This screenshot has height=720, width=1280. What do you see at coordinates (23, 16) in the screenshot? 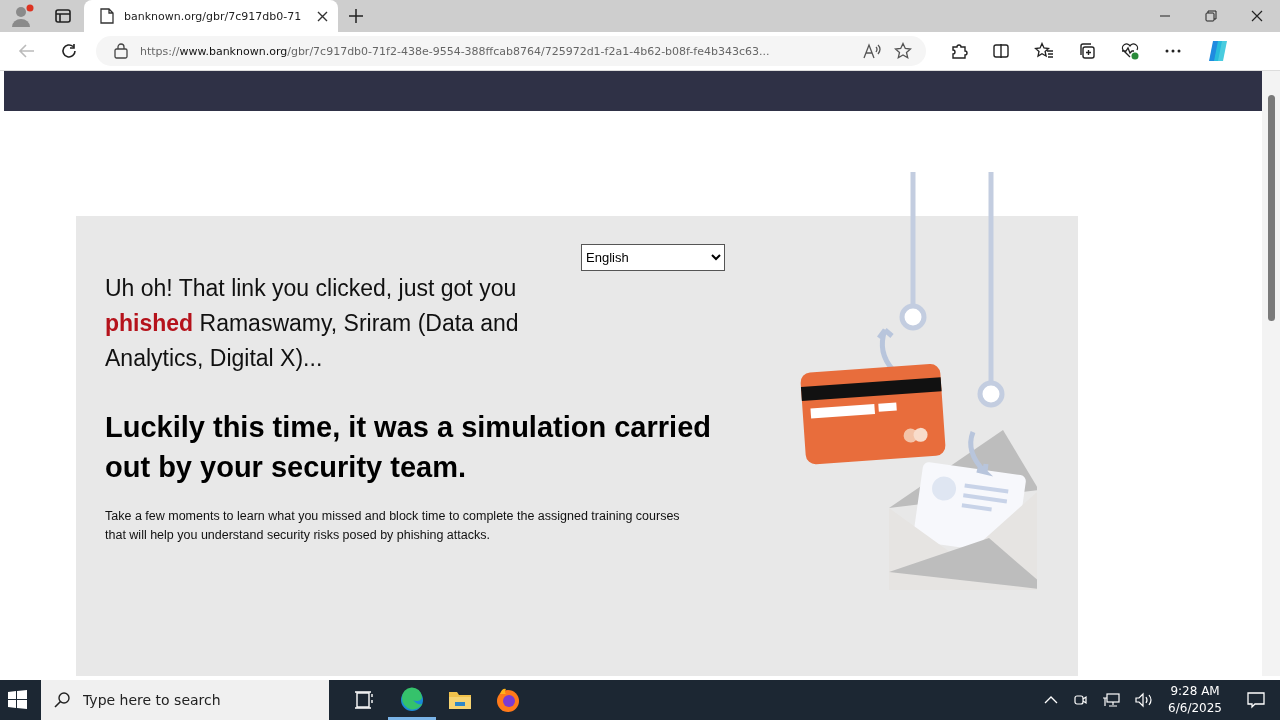
I see `profile-icon` at bounding box center [23, 16].